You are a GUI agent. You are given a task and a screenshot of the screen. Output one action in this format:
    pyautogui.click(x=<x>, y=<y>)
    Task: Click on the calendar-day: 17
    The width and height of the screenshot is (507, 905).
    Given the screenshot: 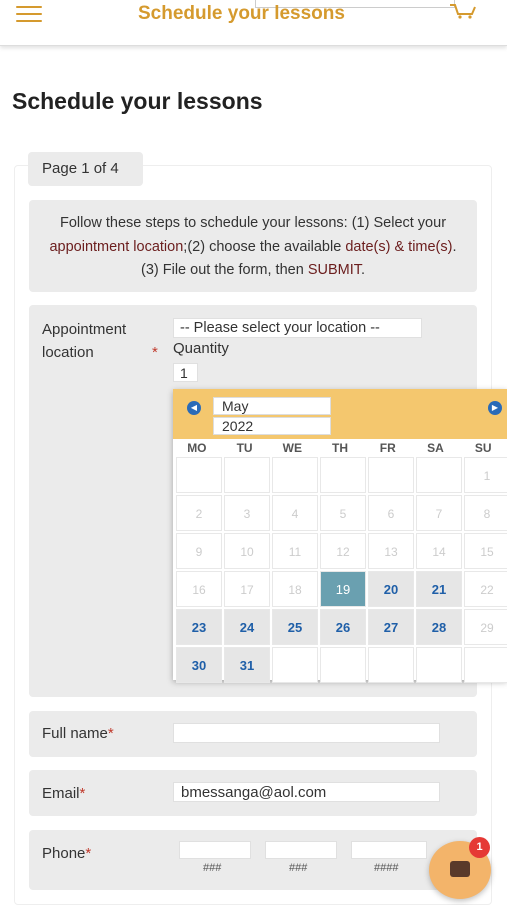 What is the action you would take?
    pyautogui.click(x=247, y=589)
    